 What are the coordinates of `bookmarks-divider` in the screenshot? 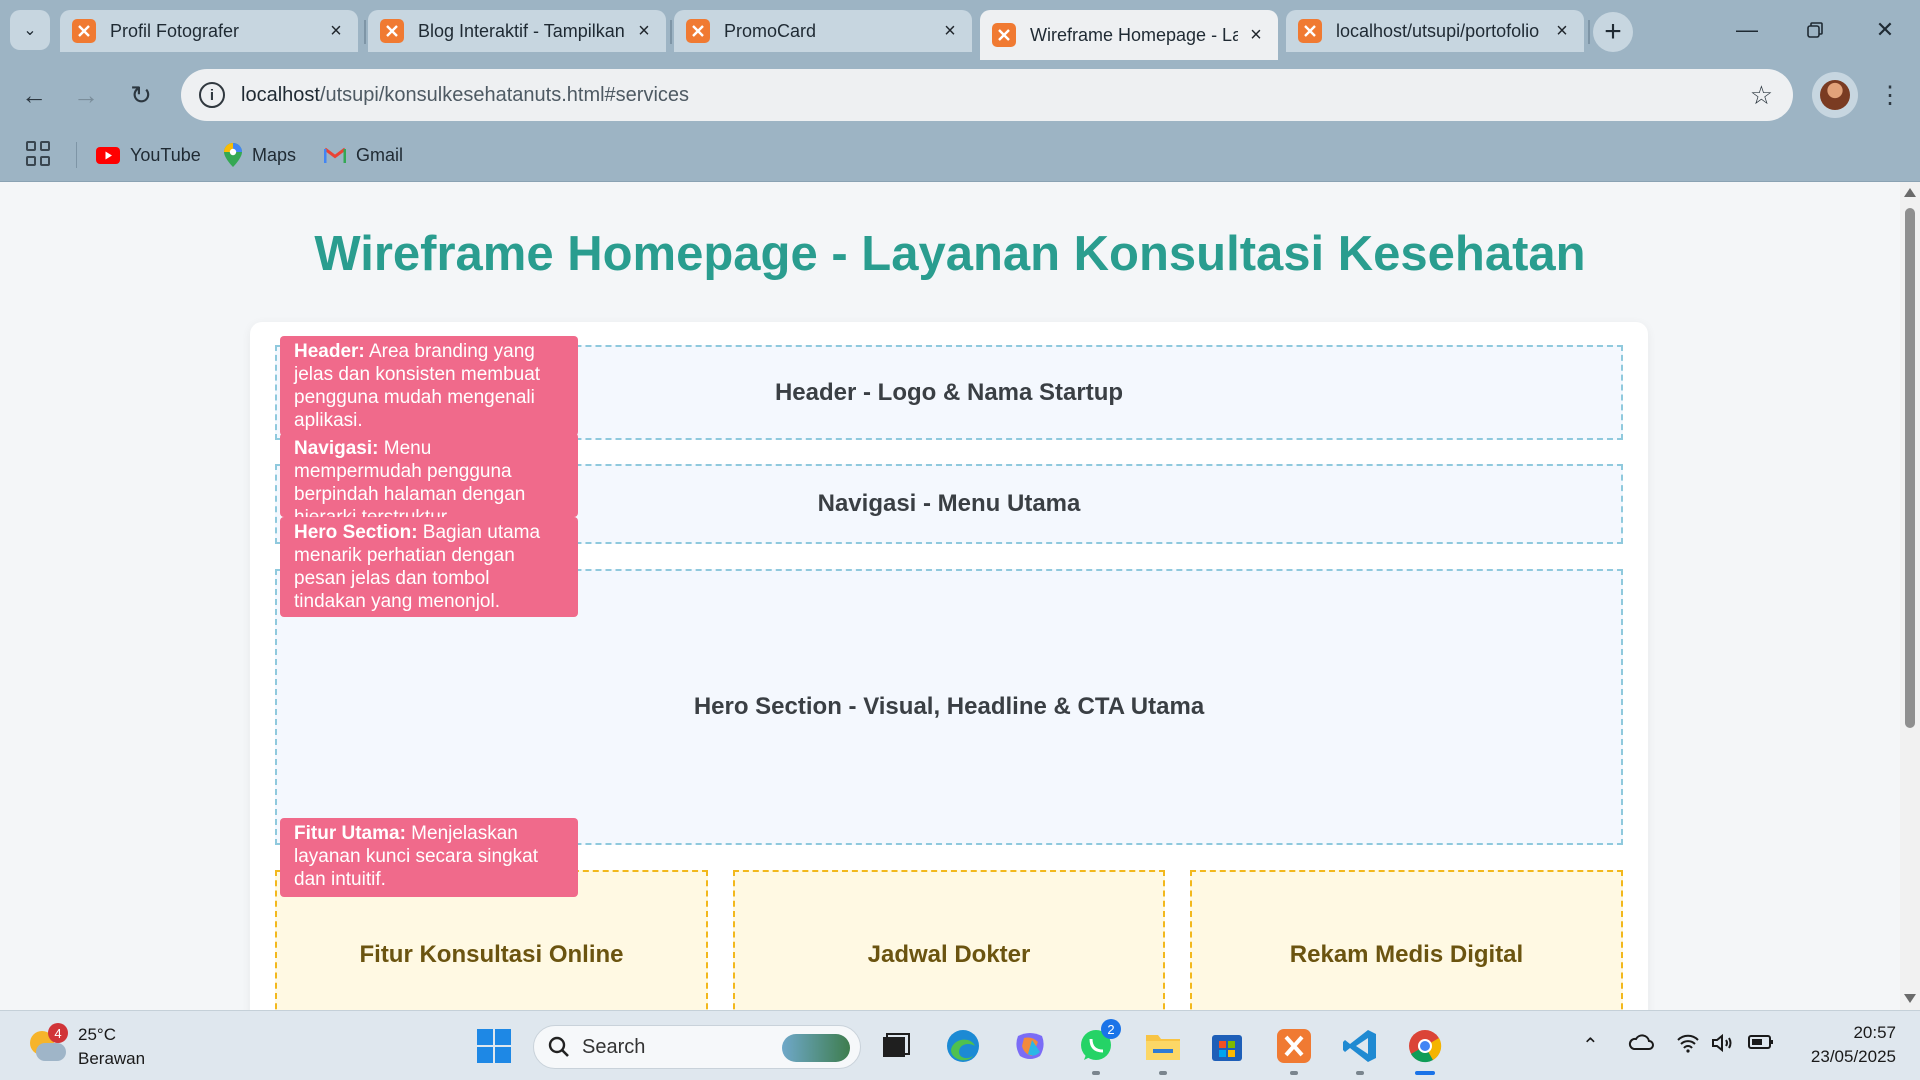 It's located at (76, 155).